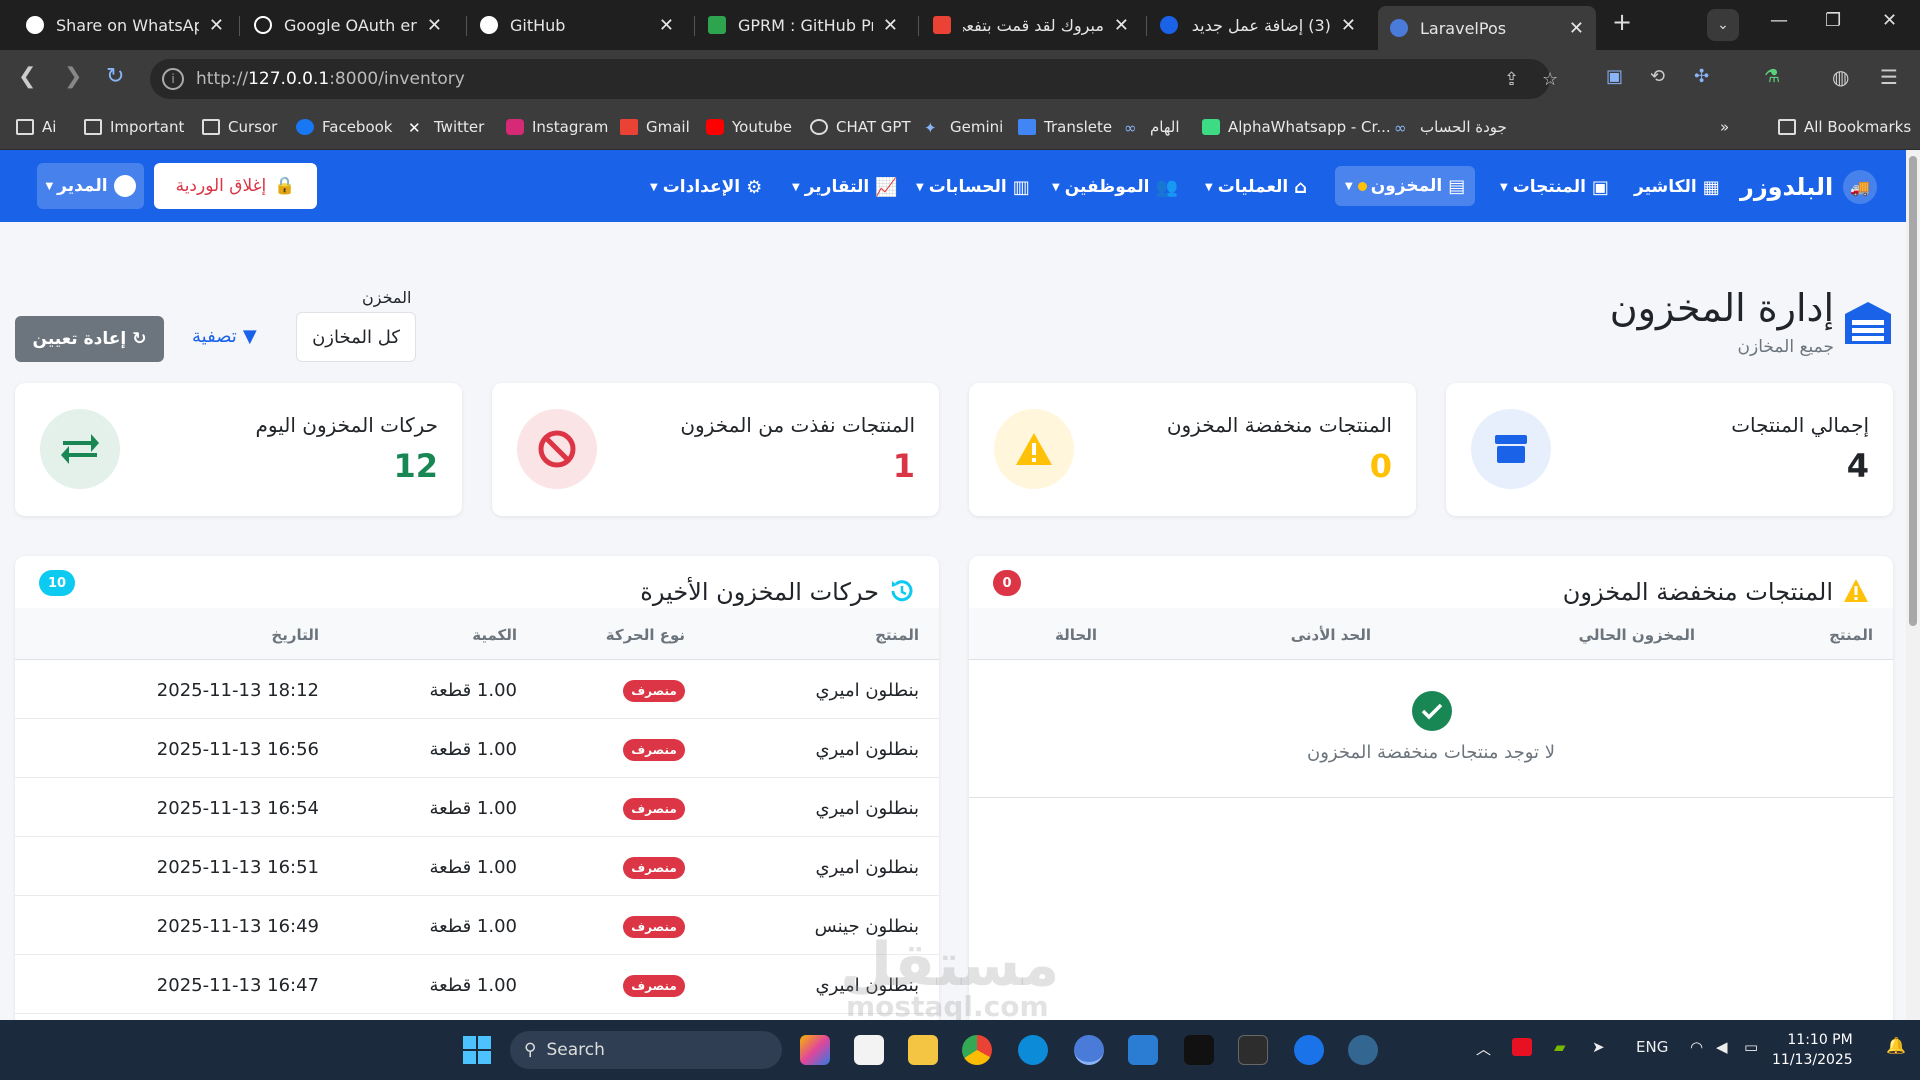 This screenshot has height=1080, width=1920. What do you see at coordinates (1256, 187) in the screenshot?
I see `nav-operations: ▼ العمليات ⌂` at bounding box center [1256, 187].